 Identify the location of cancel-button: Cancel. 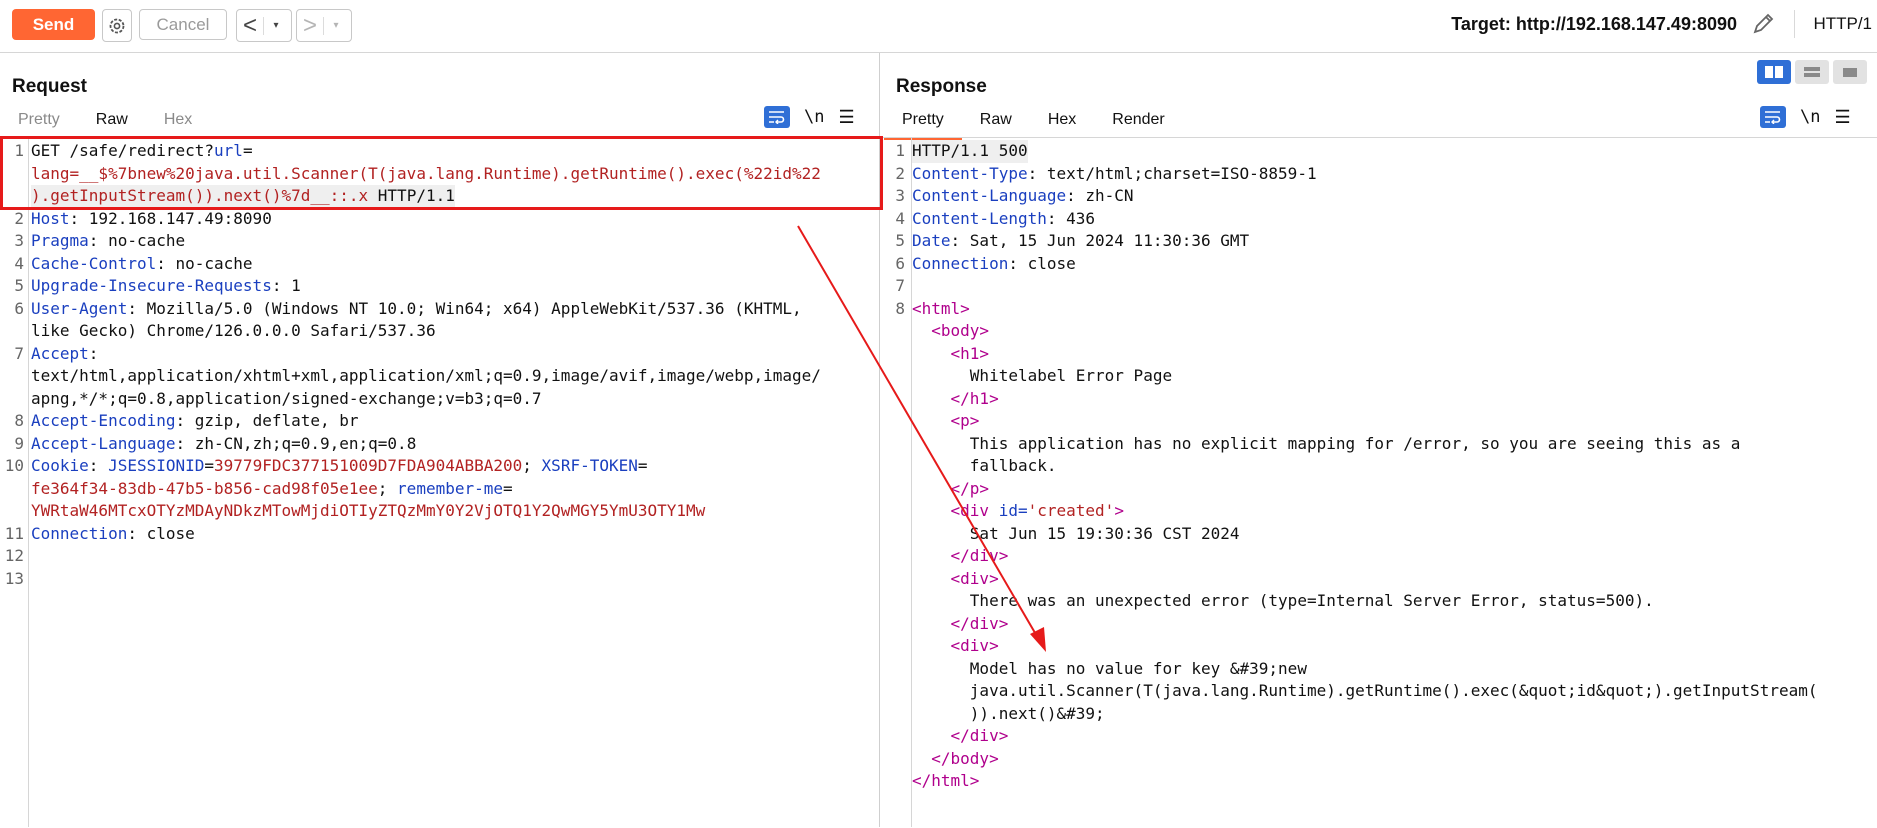
(183, 24).